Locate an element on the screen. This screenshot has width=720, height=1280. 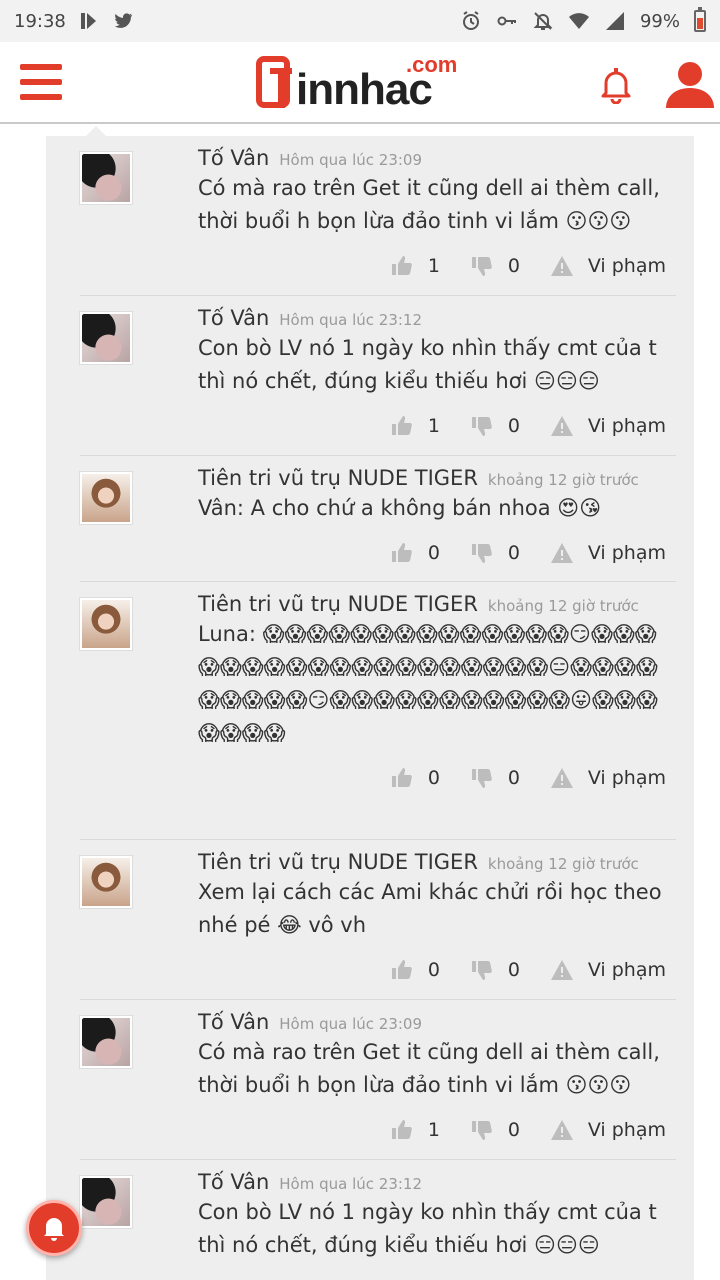
notification-bell-icon is located at coordinates (616, 85).